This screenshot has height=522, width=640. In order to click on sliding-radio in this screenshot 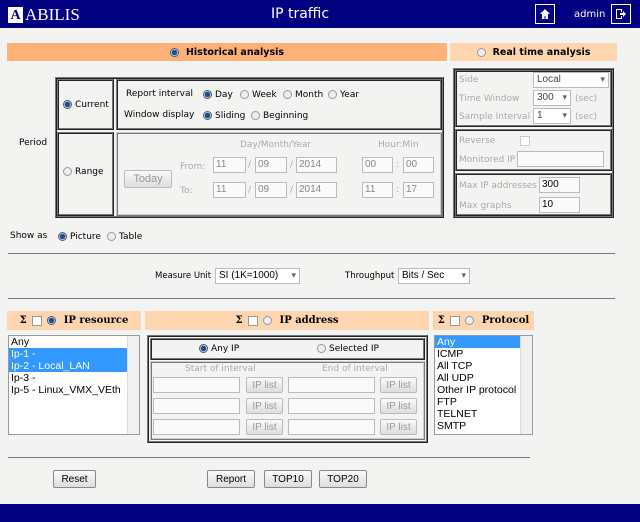, I will do `click(207, 115)`.